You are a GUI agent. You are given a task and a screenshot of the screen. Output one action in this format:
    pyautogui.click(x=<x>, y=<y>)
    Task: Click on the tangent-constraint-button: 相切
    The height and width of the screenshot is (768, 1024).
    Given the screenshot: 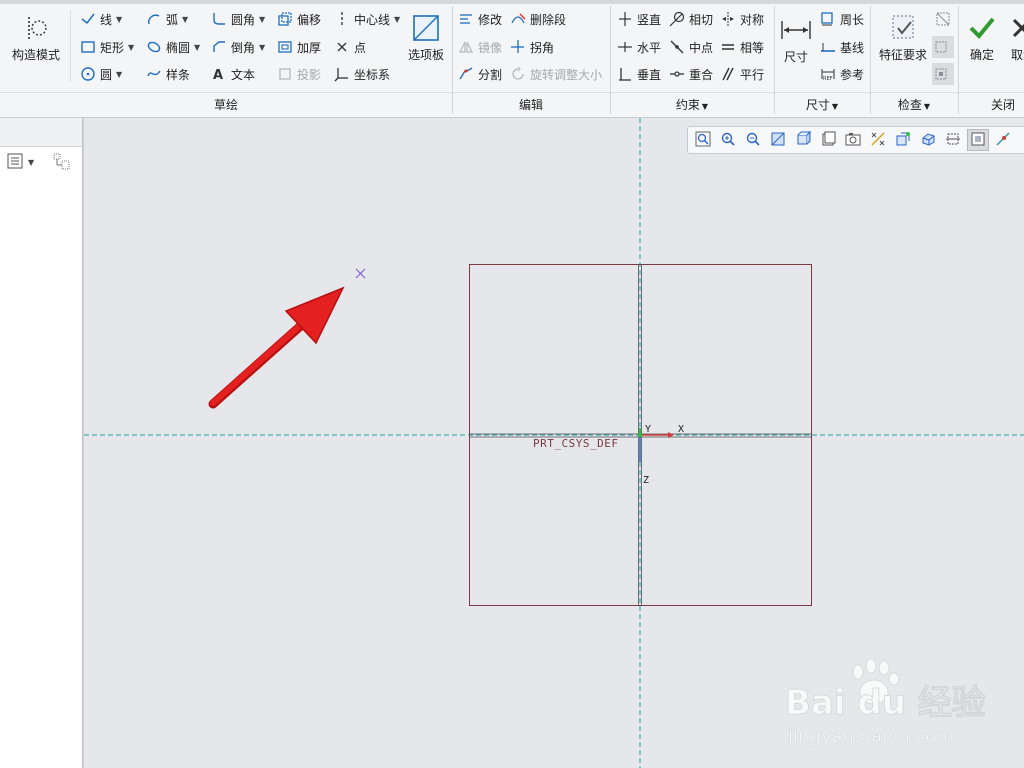 What is the action you would take?
    pyautogui.click(x=690, y=19)
    